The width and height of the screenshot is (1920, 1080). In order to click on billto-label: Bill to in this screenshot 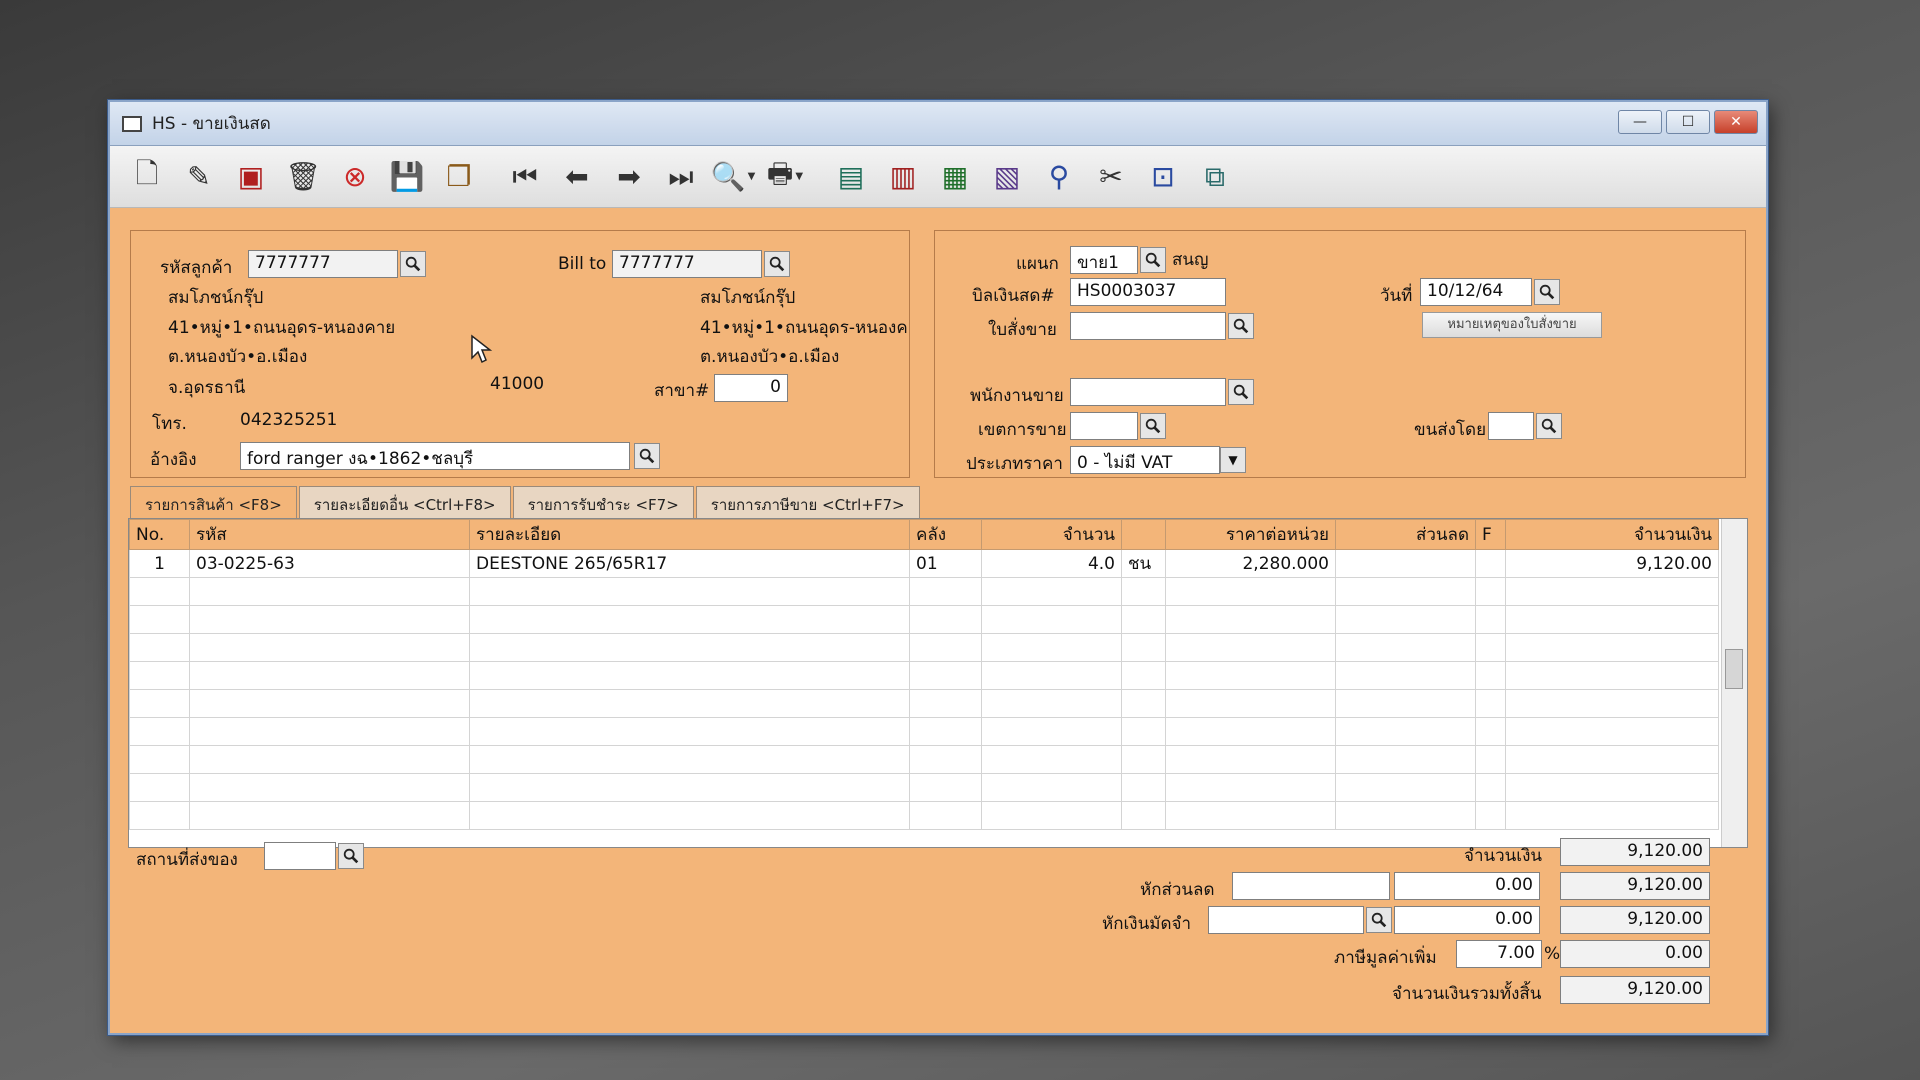, I will do `click(582, 264)`.